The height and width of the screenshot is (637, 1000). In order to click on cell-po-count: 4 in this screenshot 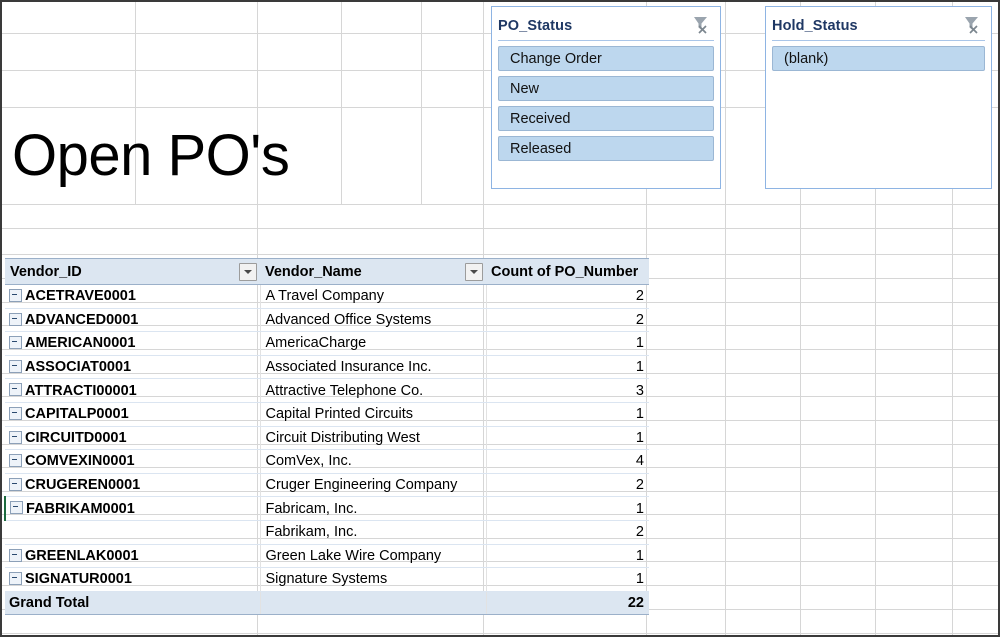, I will do `click(567, 461)`.